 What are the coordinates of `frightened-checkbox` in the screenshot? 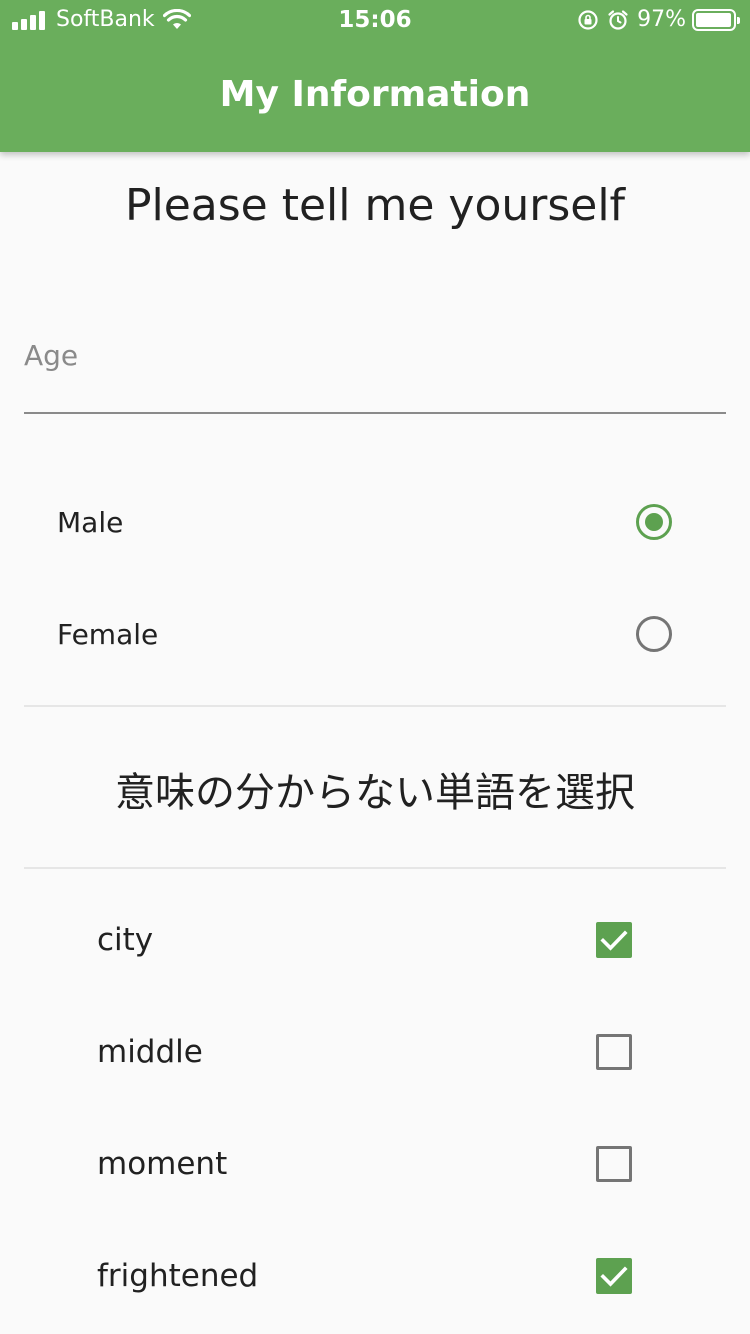 It's located at (614, 1276).